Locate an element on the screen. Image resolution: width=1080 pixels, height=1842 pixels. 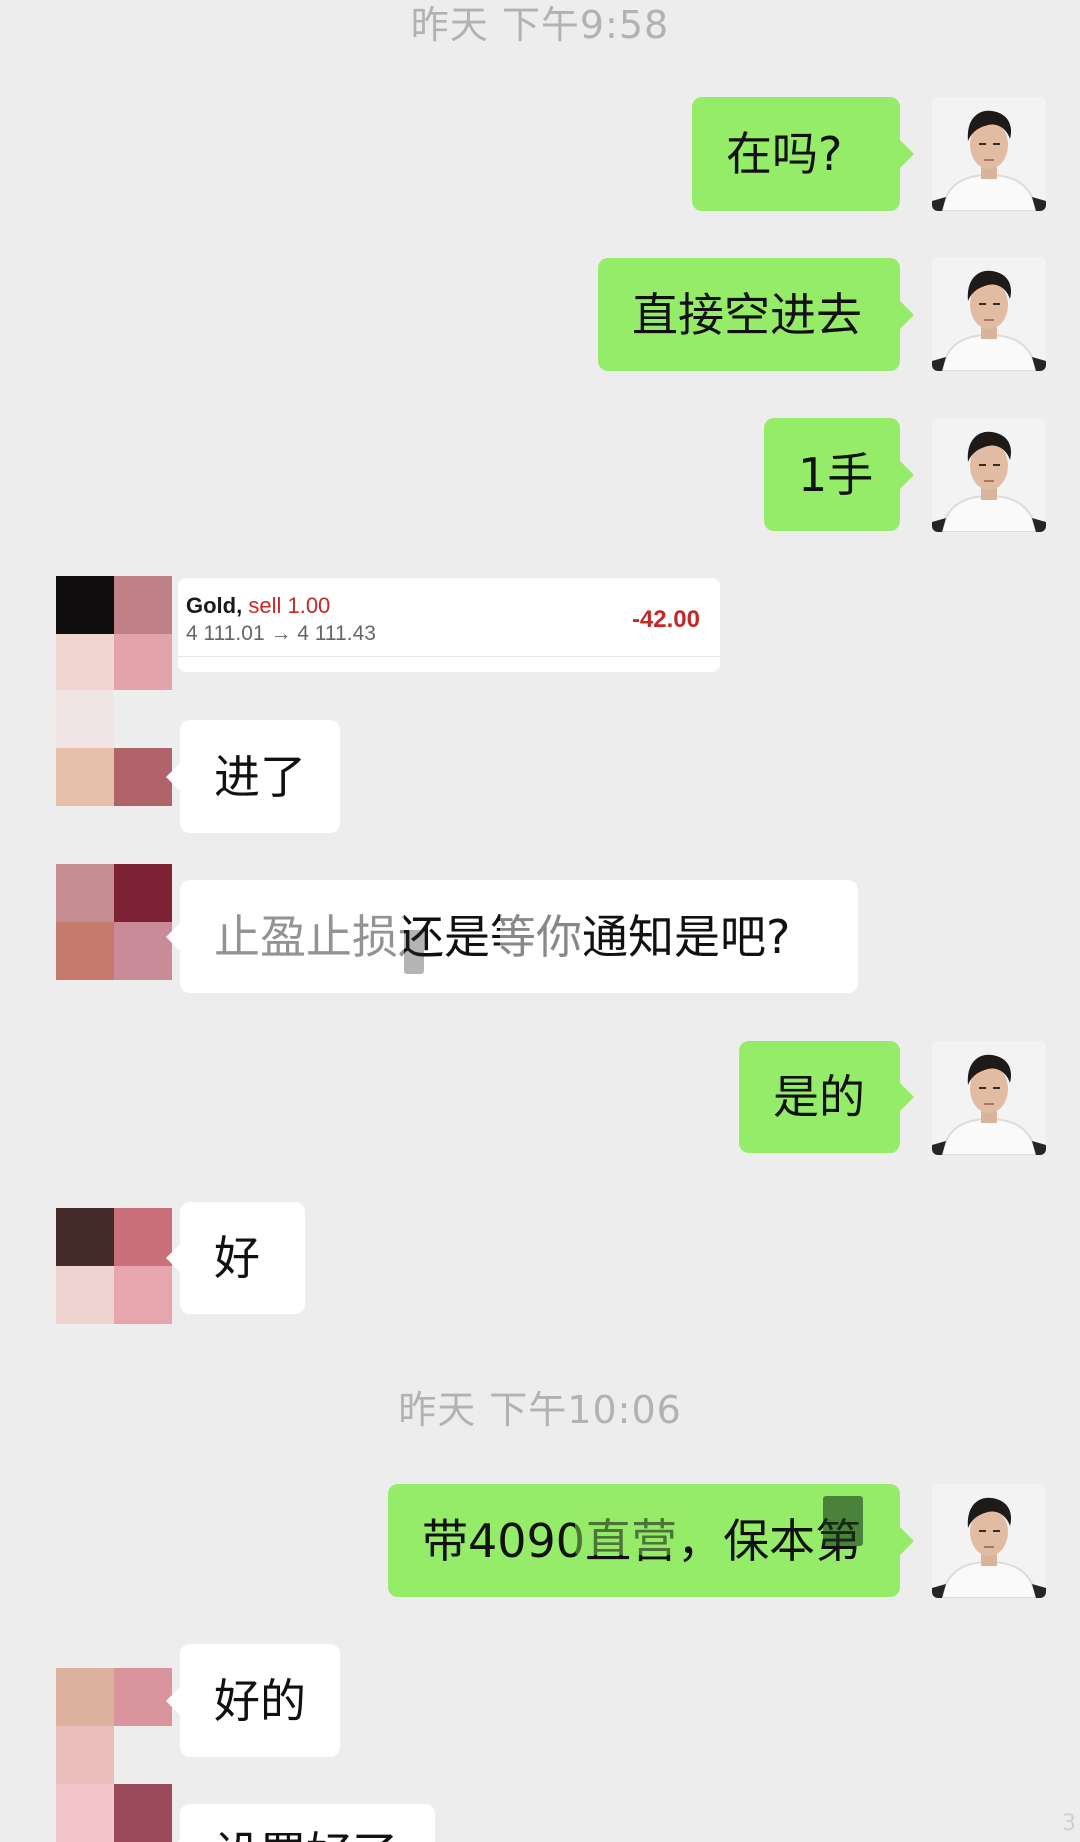
message-bubble-outgoing: 1手 is located at coordinates (839, 474).